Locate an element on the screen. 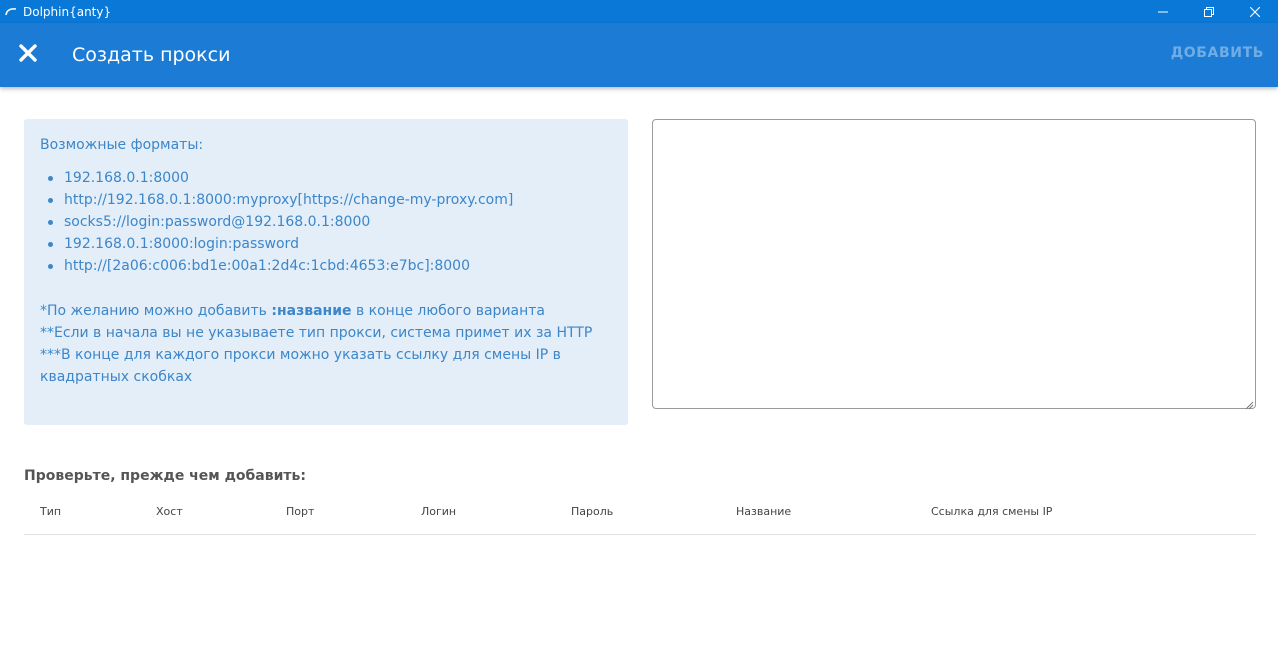  window-close-button is located at coordinates (1255, 11).